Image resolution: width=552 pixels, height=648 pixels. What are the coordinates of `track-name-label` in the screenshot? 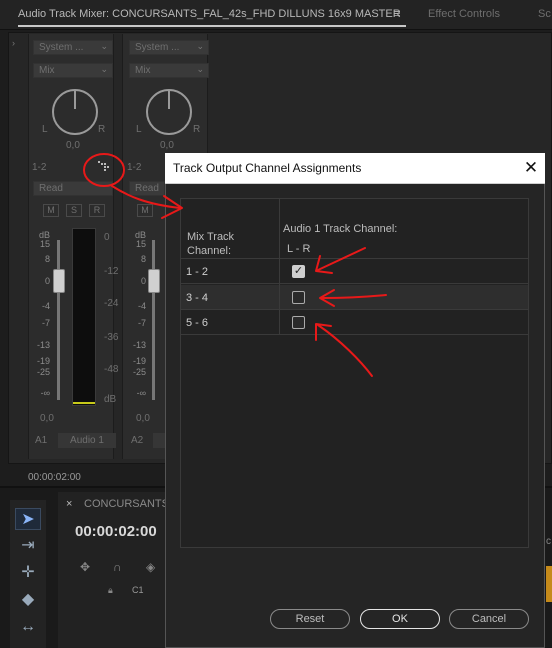 It's located at (159, 440).